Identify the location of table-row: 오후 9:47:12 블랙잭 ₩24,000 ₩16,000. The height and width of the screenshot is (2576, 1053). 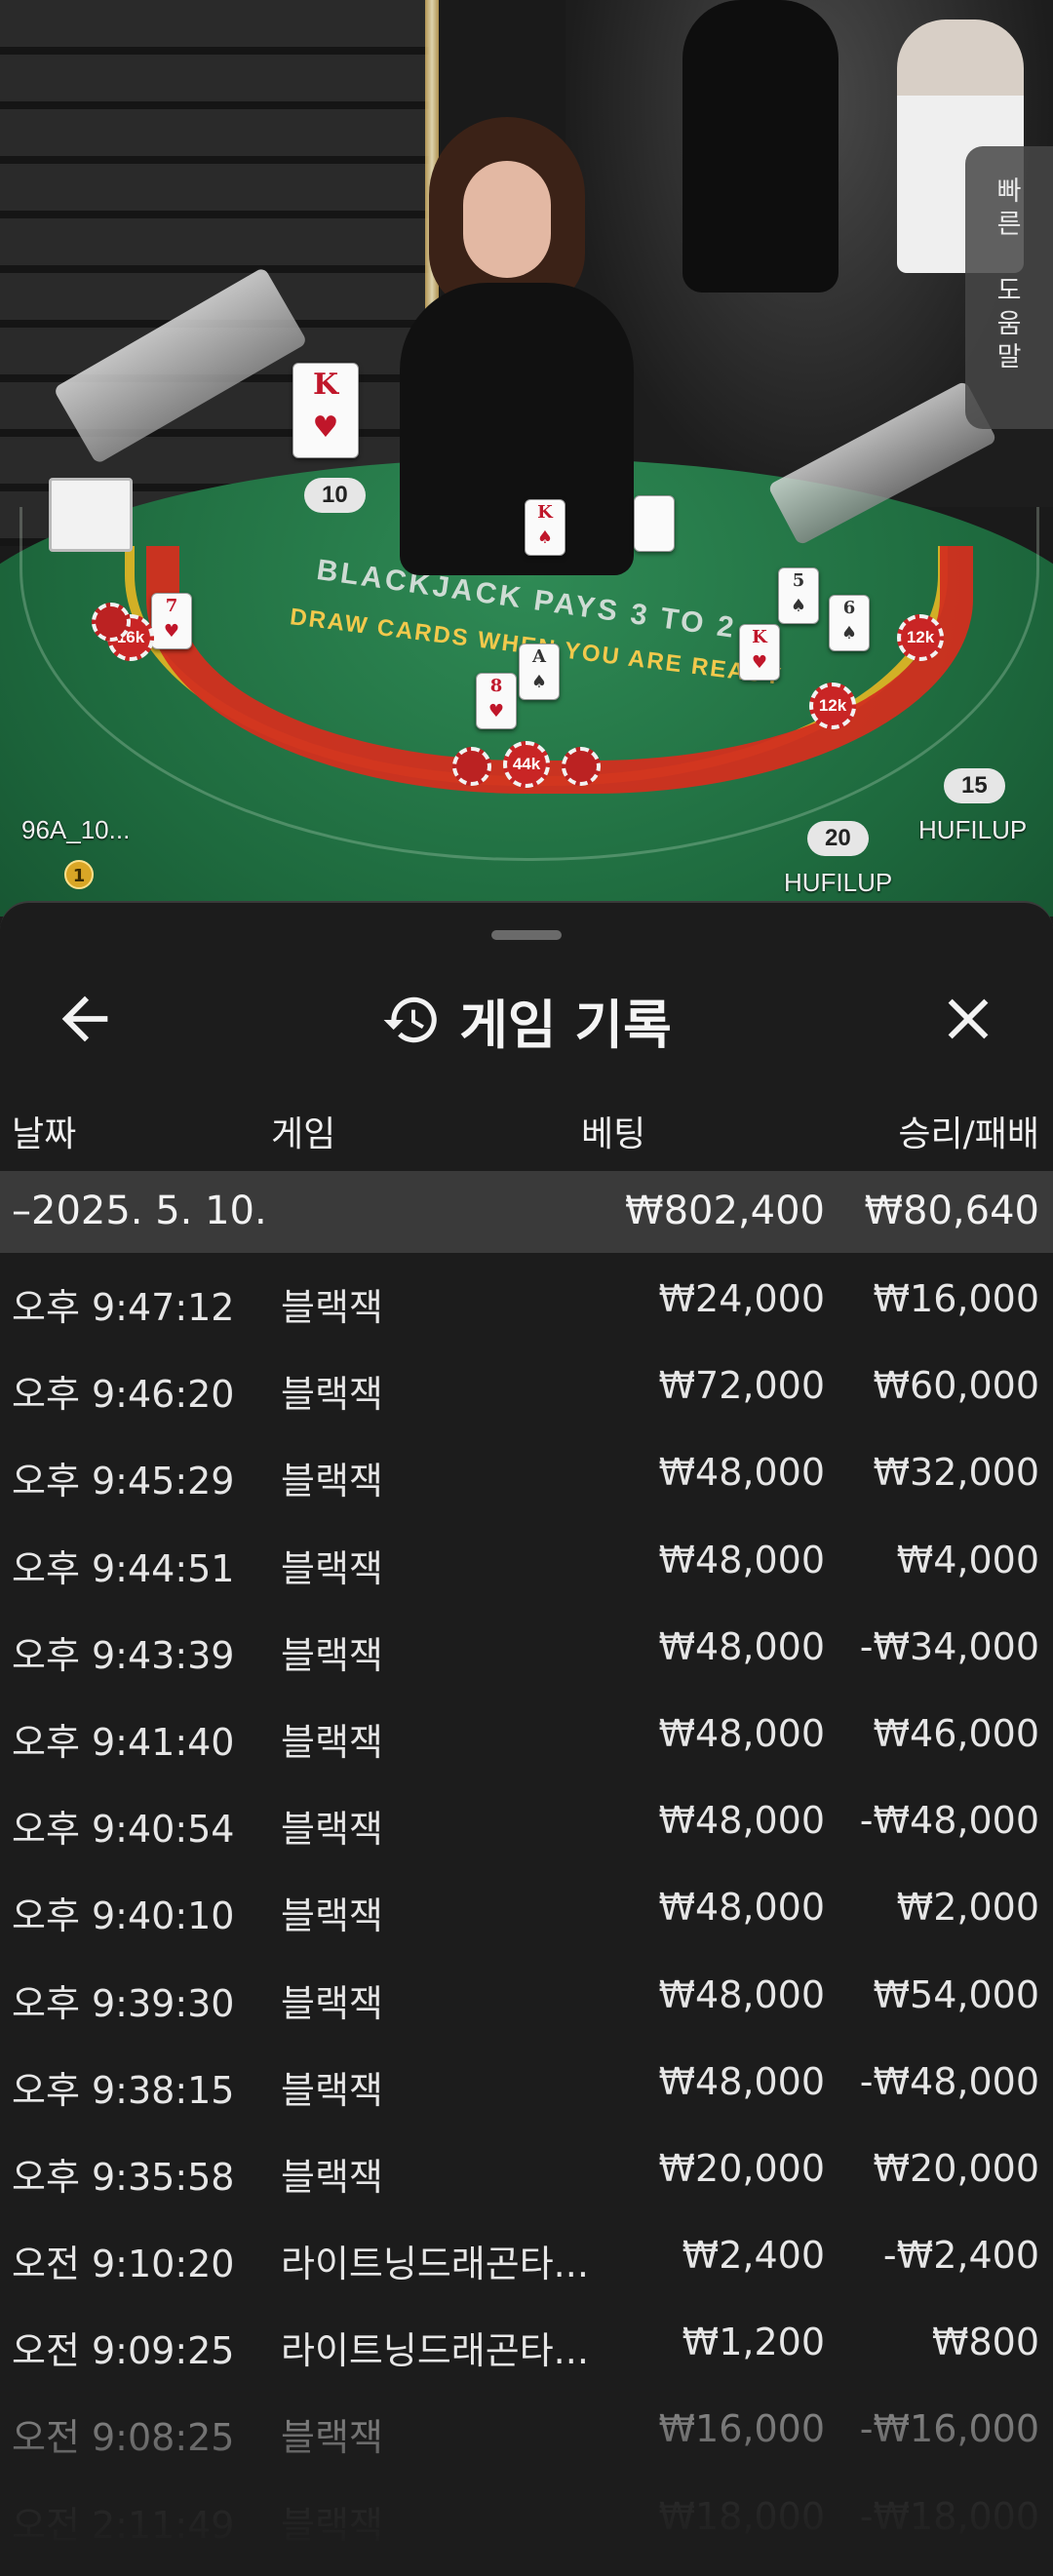
(526, 1297).